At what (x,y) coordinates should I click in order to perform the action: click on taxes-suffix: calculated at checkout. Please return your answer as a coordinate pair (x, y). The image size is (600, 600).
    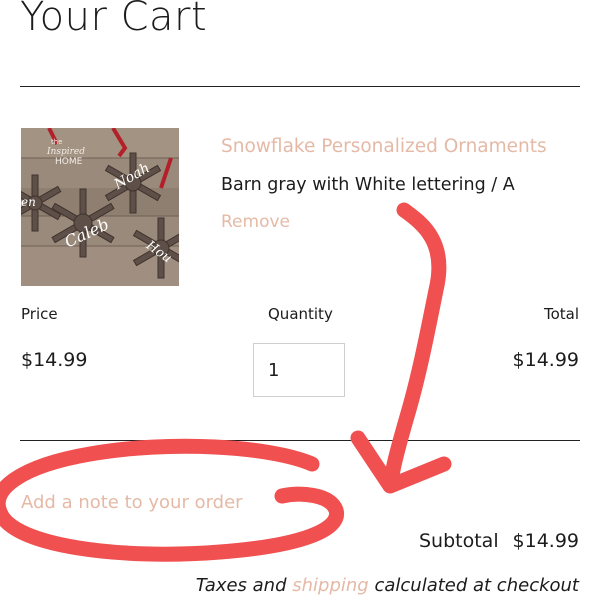
    Looking at the image, I should click on (473, 585).